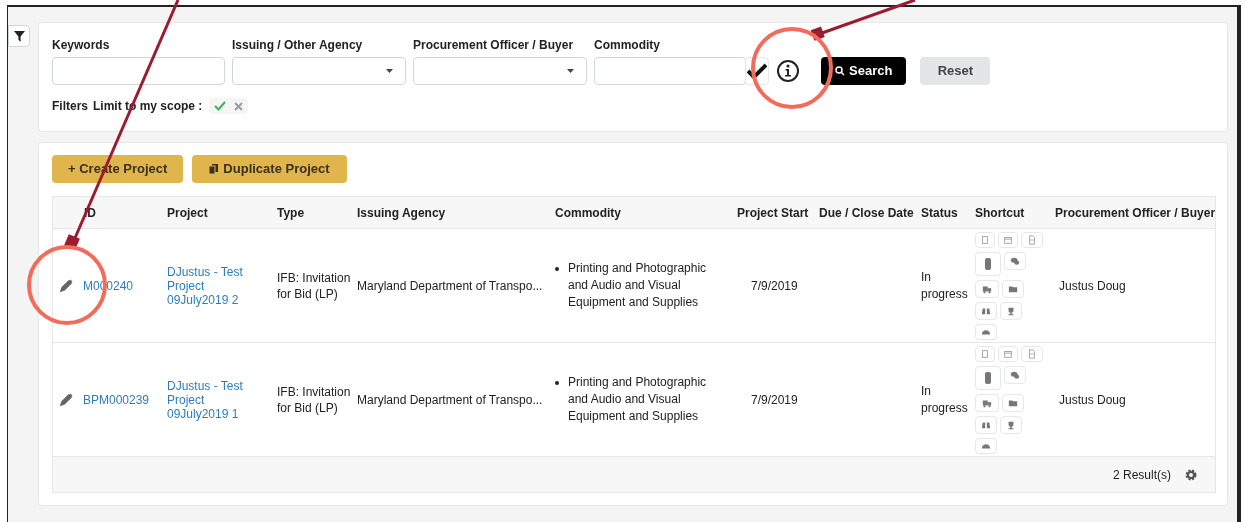 The image size is (1246, 522). What do you see at coordinates (627, 45) in the screenshot?
I see `field-label: Commodity` at bounding box center [627, 45].